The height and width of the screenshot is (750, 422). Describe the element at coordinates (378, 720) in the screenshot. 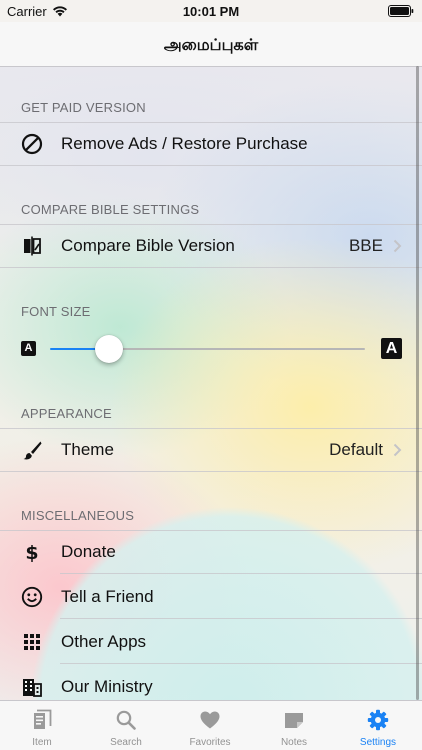

I see `gear-icon` at that location.